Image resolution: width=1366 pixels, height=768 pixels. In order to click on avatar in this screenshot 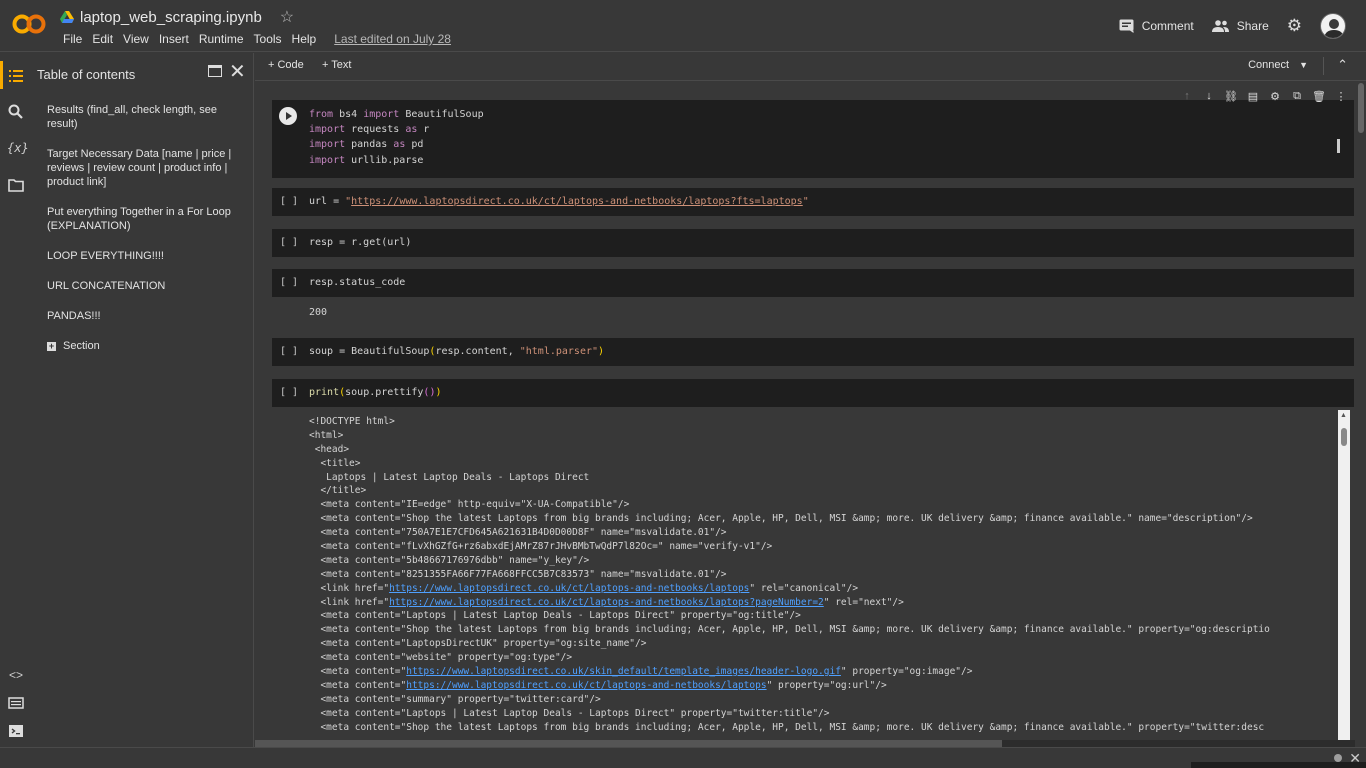, I will do `click(1333, 26)`.